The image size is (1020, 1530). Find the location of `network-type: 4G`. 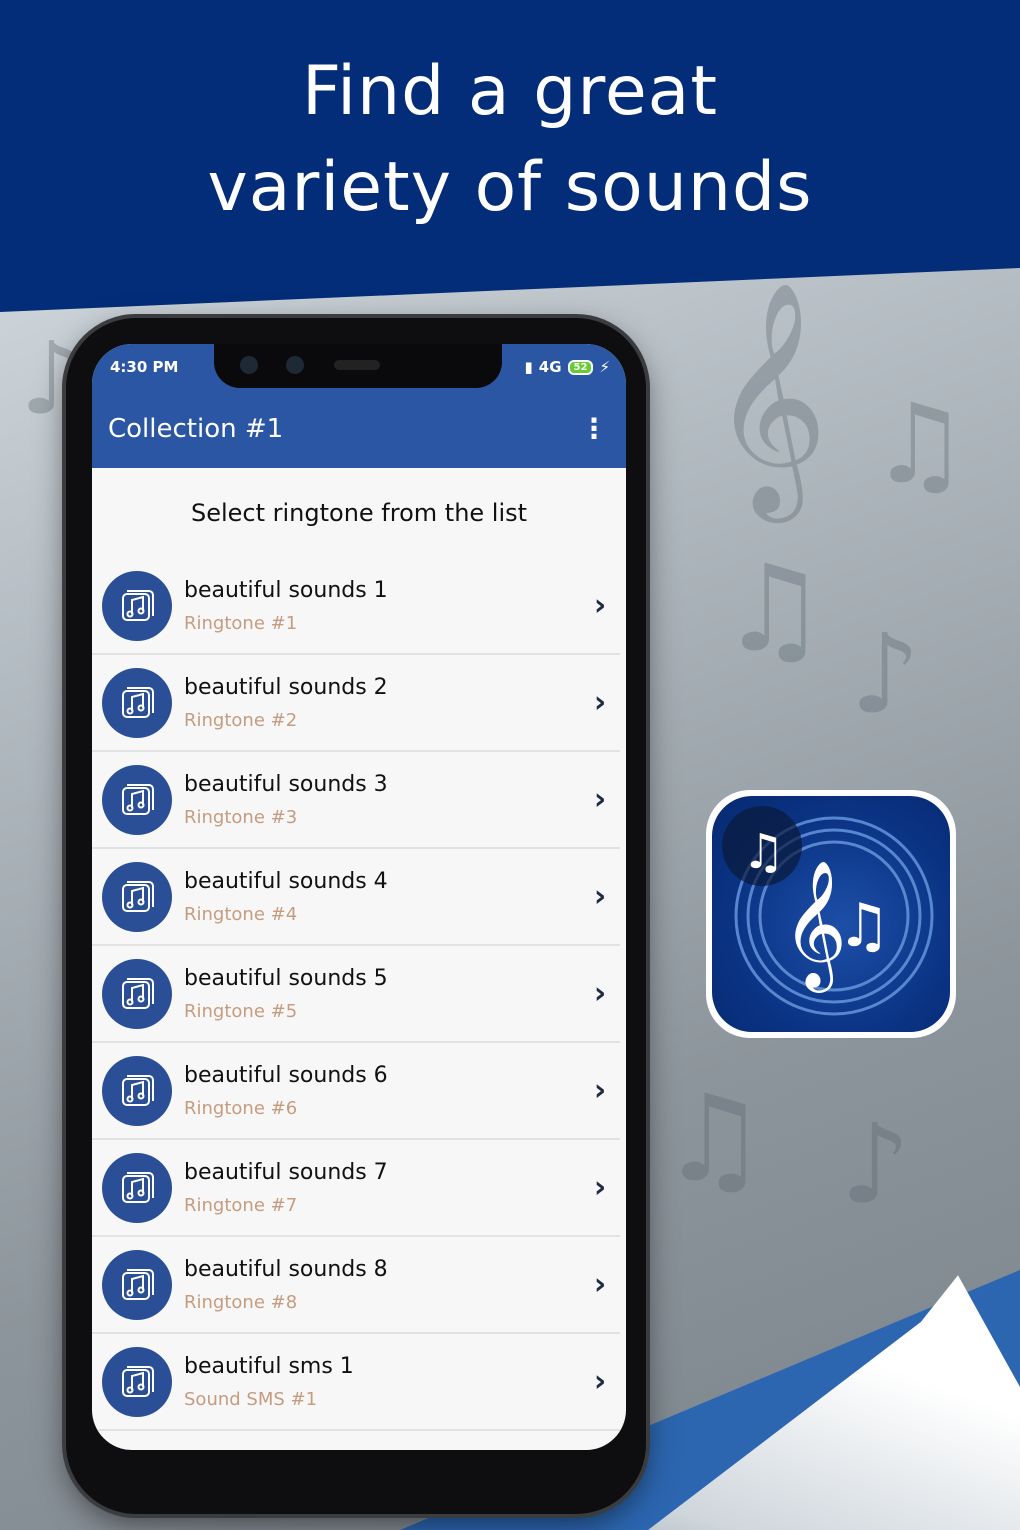

network-type: 4G is located at coordinates (550, 367).